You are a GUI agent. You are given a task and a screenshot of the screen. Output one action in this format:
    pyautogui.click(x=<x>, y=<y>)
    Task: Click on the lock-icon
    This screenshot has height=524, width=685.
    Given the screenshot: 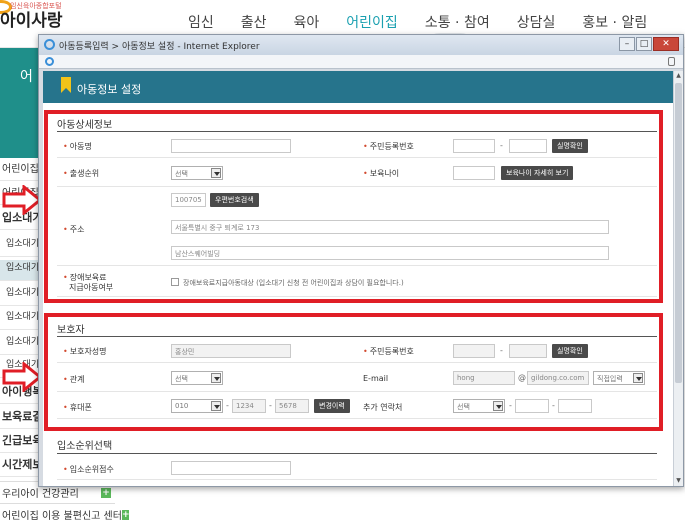 What is the action you would take?
    pyautogui.click(x=671, y=61)
    